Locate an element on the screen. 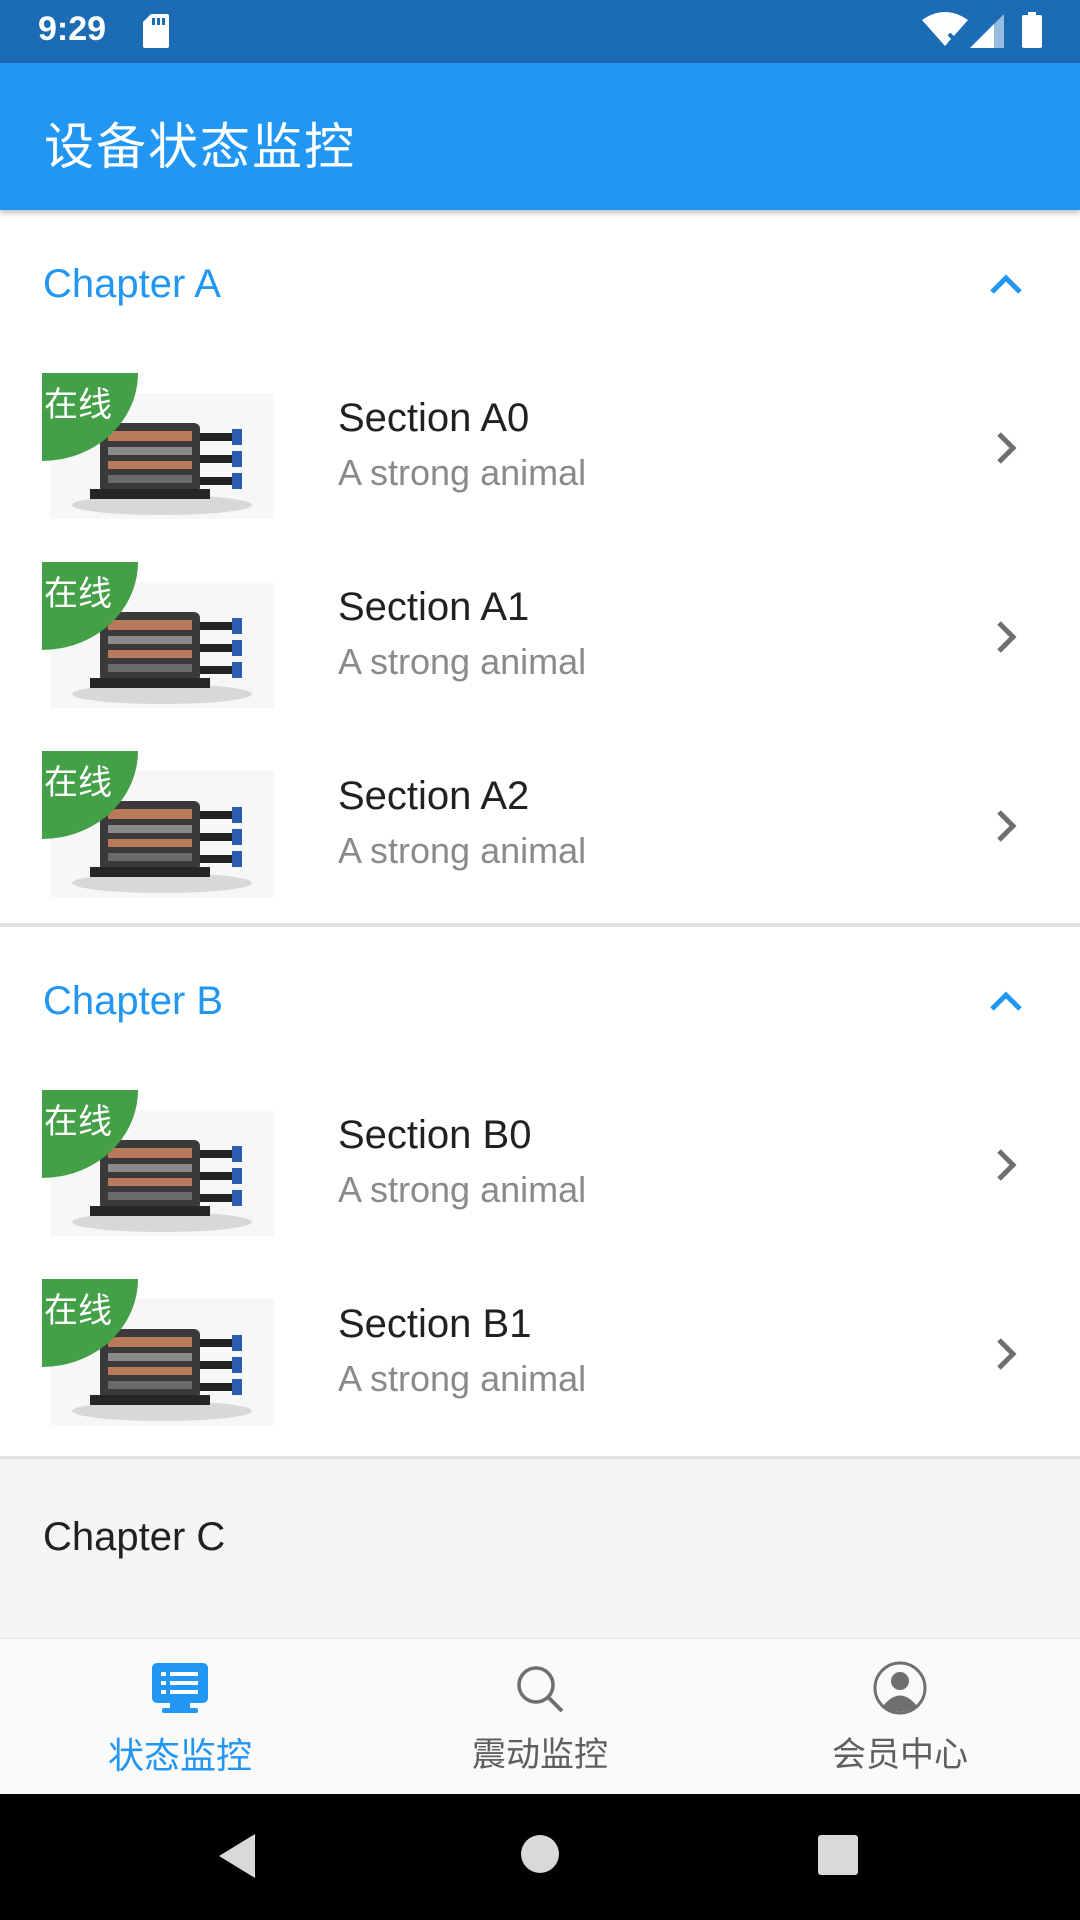 The image size is (1080, 1920). monitor-list-icon is located at coordinates (180, 1688).